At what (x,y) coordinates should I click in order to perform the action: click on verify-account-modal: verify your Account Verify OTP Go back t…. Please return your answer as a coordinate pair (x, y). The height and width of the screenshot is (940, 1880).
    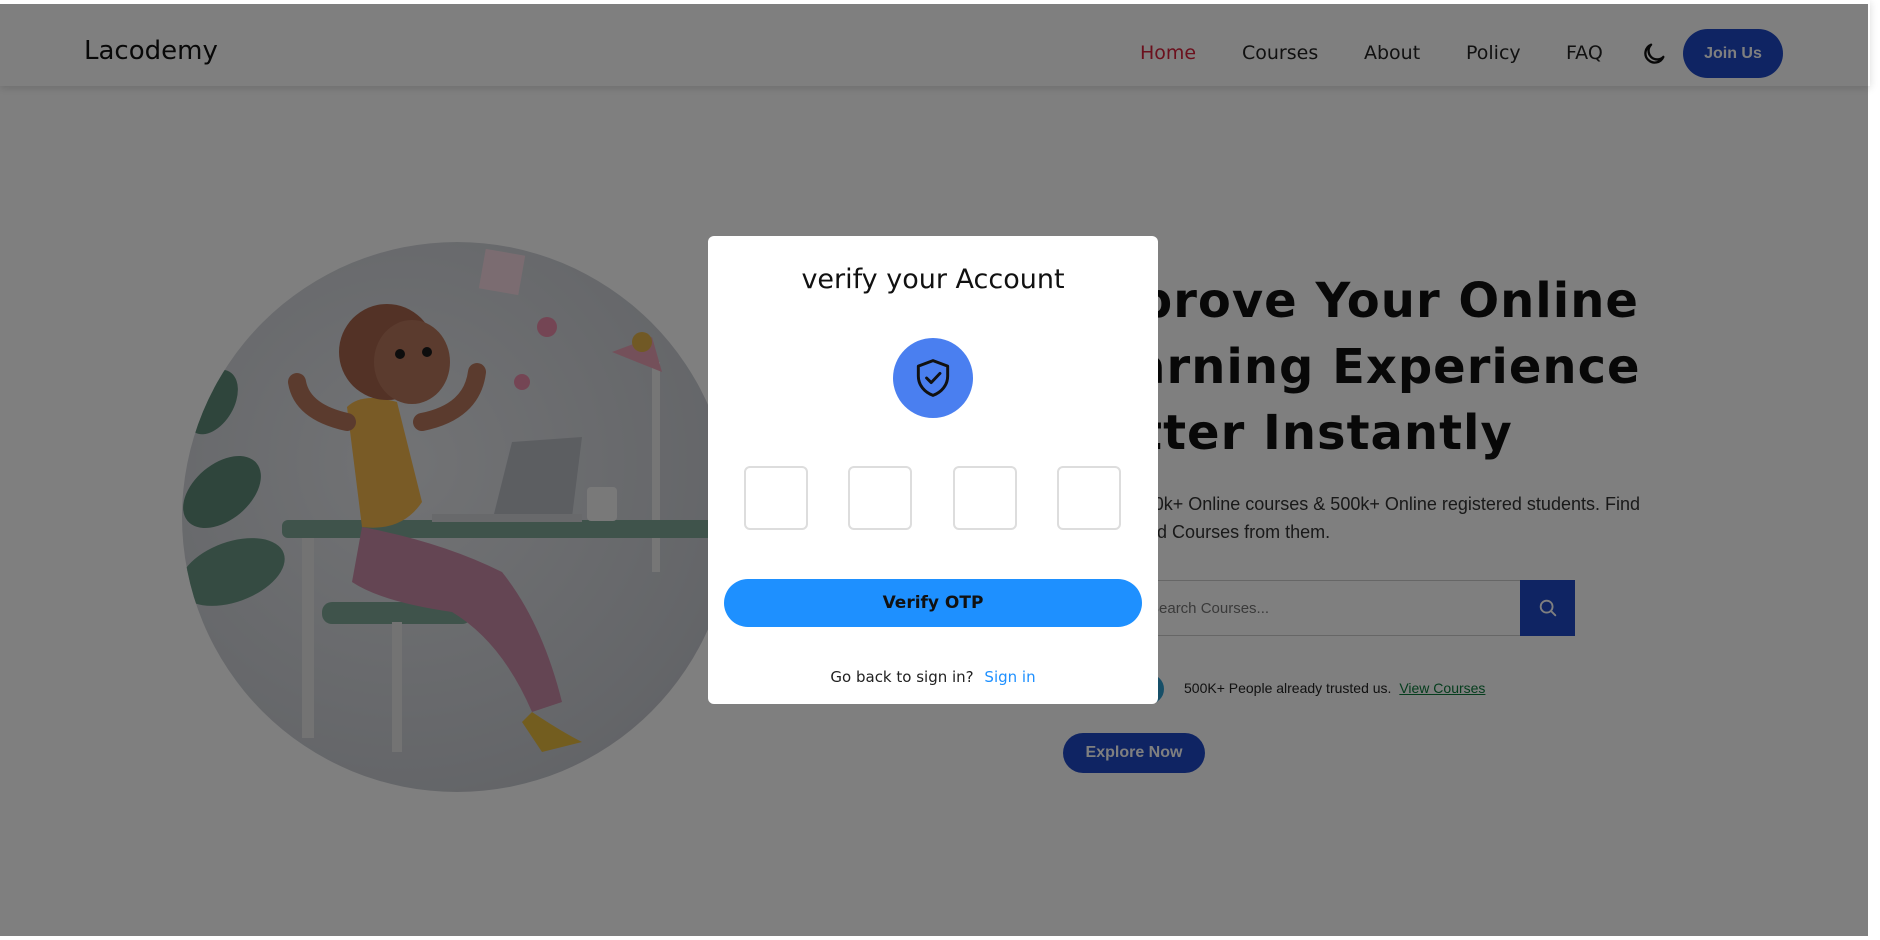
    Looking at the image, I should click on (933, 470).